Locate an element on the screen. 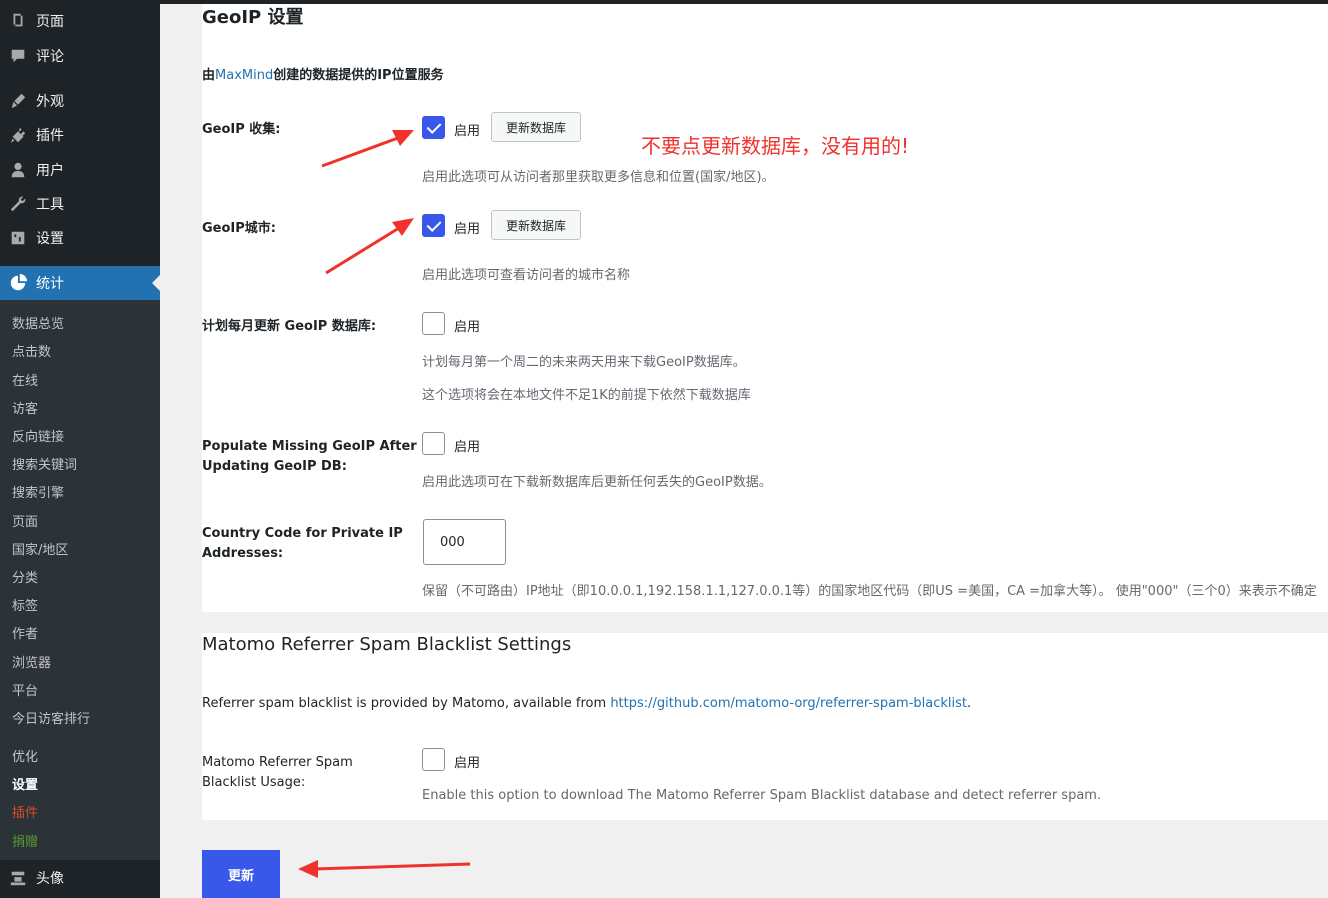 Image resolution: width=1328 pixels, height=898 pixels. statistics-icon is located at coordinates (18, 283).